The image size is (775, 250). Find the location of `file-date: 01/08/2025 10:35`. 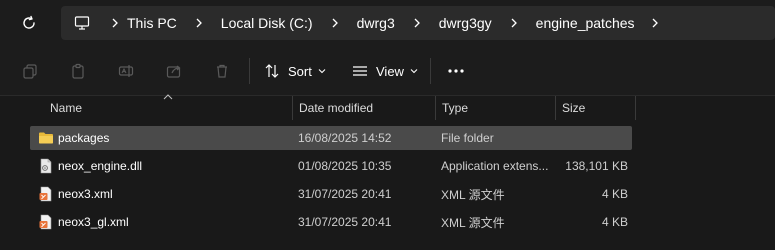

file-date: 01/08/2025 10:35 is located at coordinates (345, 166).